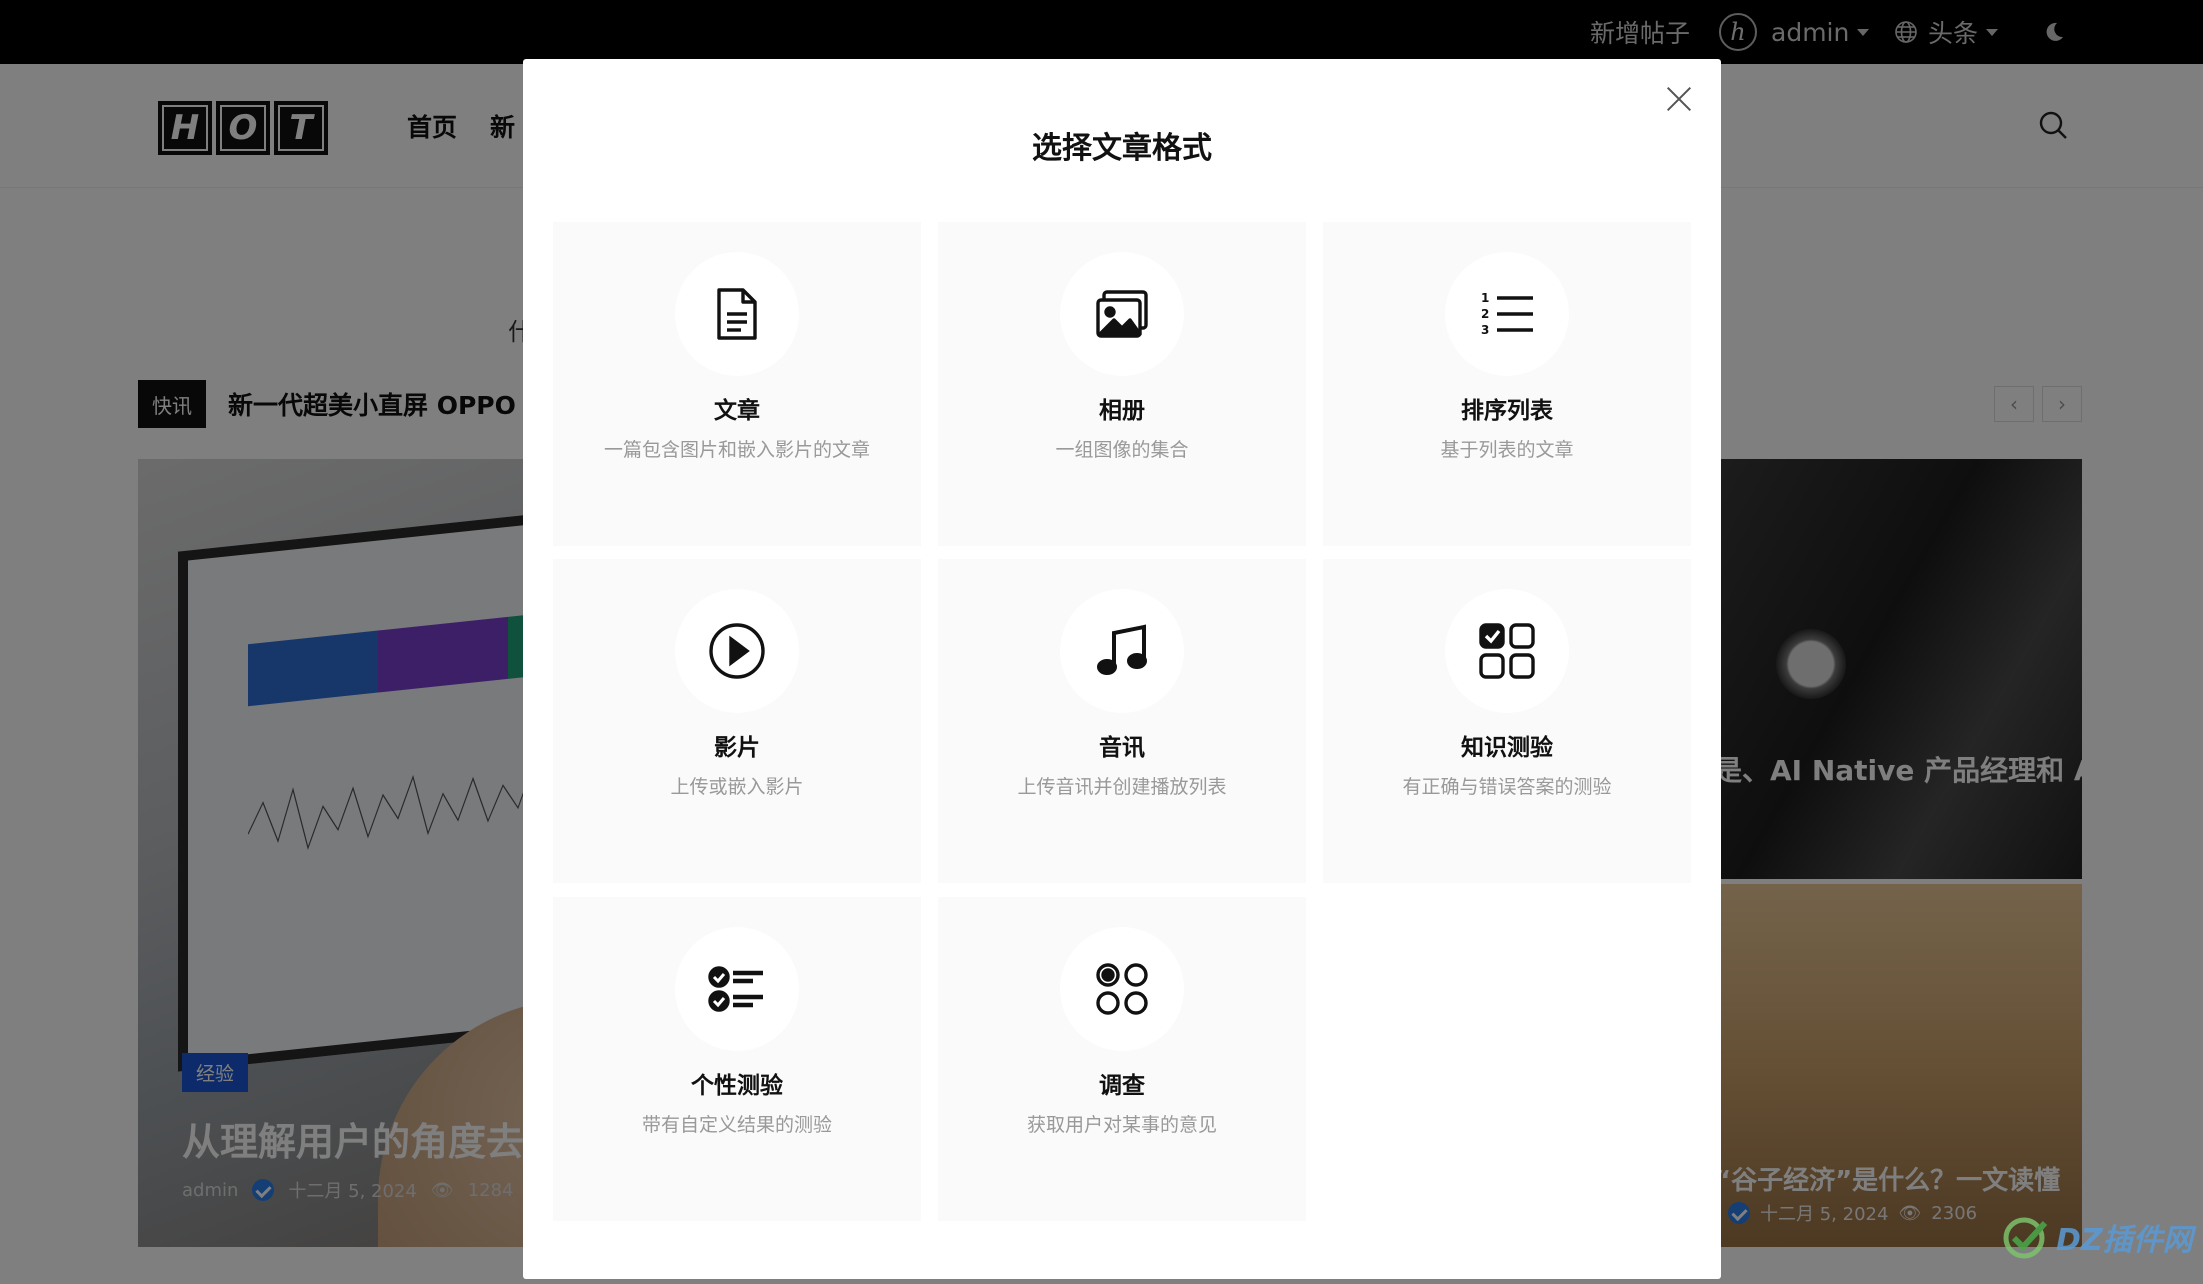 The width and height of the screenshot is (2203, 1284). Describe the element at coordinates (1122, 450) in the screenshot. I see `format-desc: 一组图像的集合` at that location.